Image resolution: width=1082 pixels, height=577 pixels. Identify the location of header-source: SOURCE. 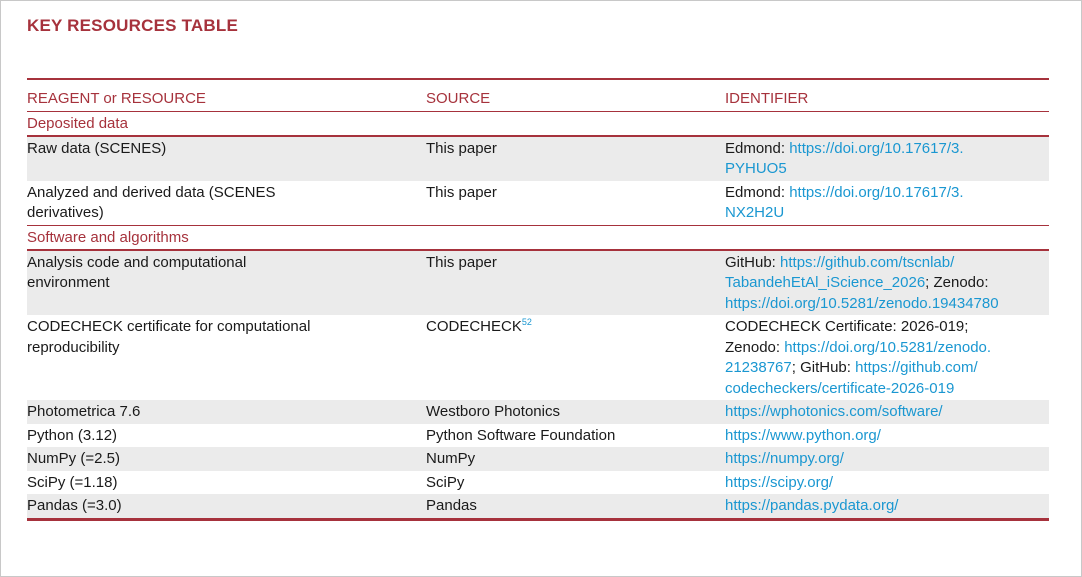
(575, 94).